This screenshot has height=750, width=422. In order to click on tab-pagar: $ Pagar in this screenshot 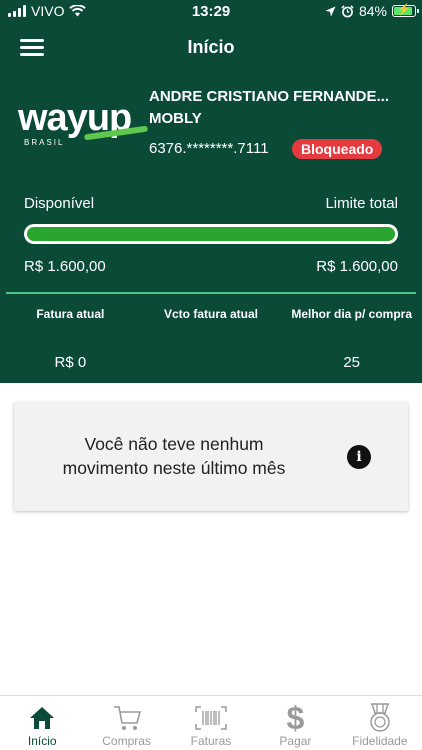, I will do `click(295, 723)`.